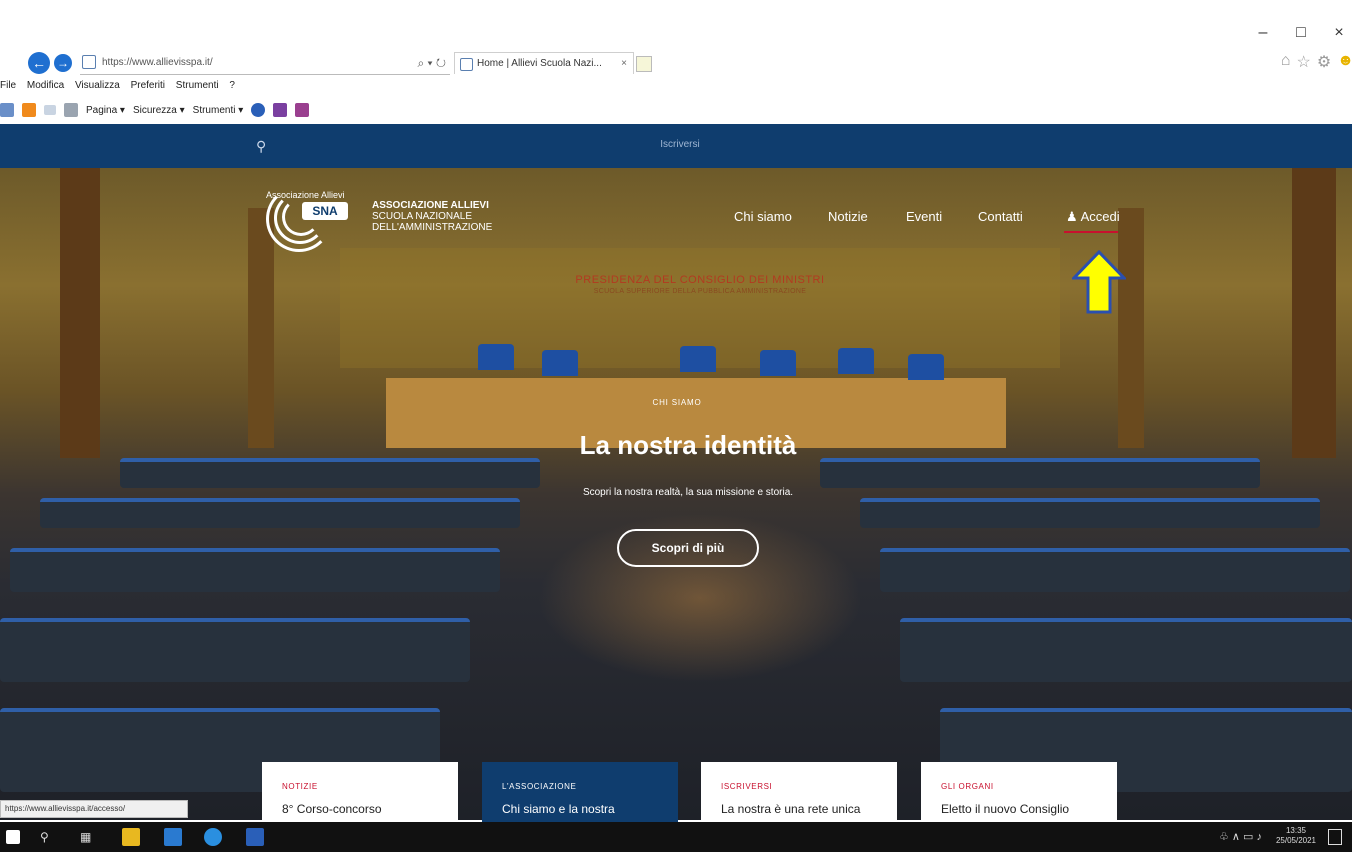  Describe the element at coordinates (45, 85) in the screenshot. I see `menu-modifica: Modifica` at that location.